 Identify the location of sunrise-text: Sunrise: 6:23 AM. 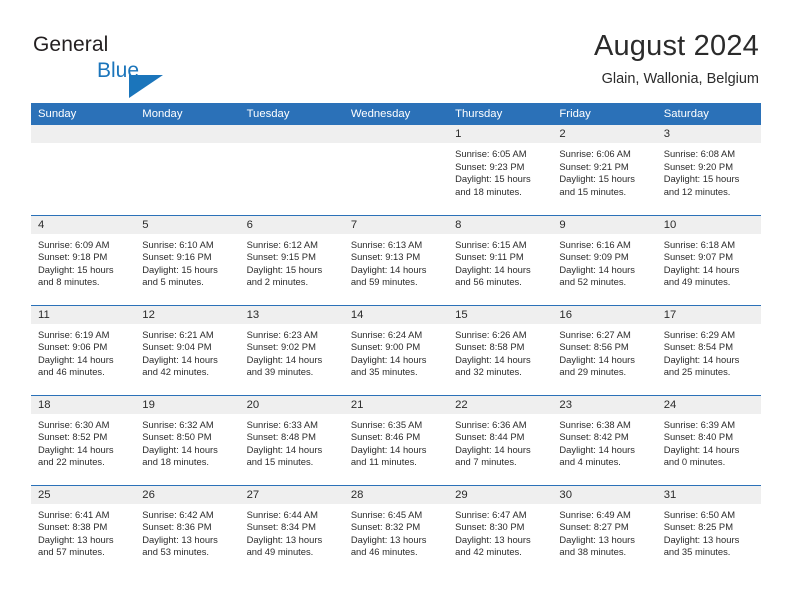
(282, 334).